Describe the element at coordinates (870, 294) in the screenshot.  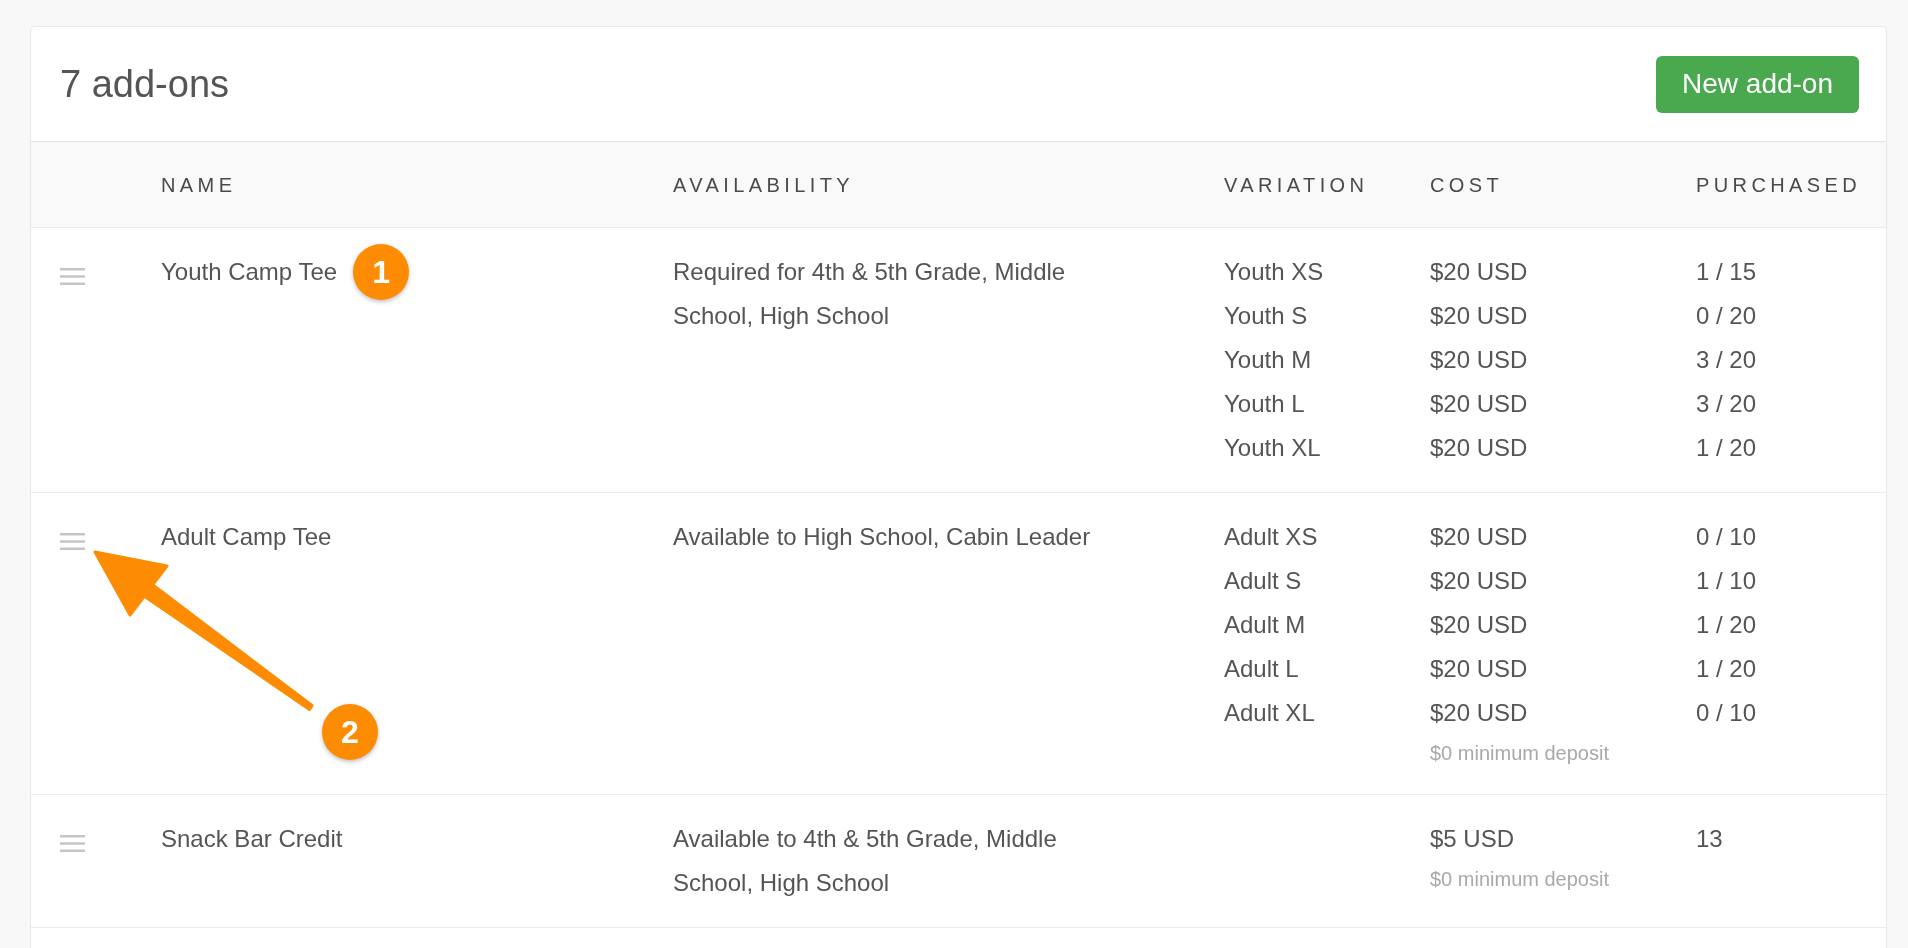
I see `availability-text: Required for 4th & 5th Grade, Middle School, High School` at that location.